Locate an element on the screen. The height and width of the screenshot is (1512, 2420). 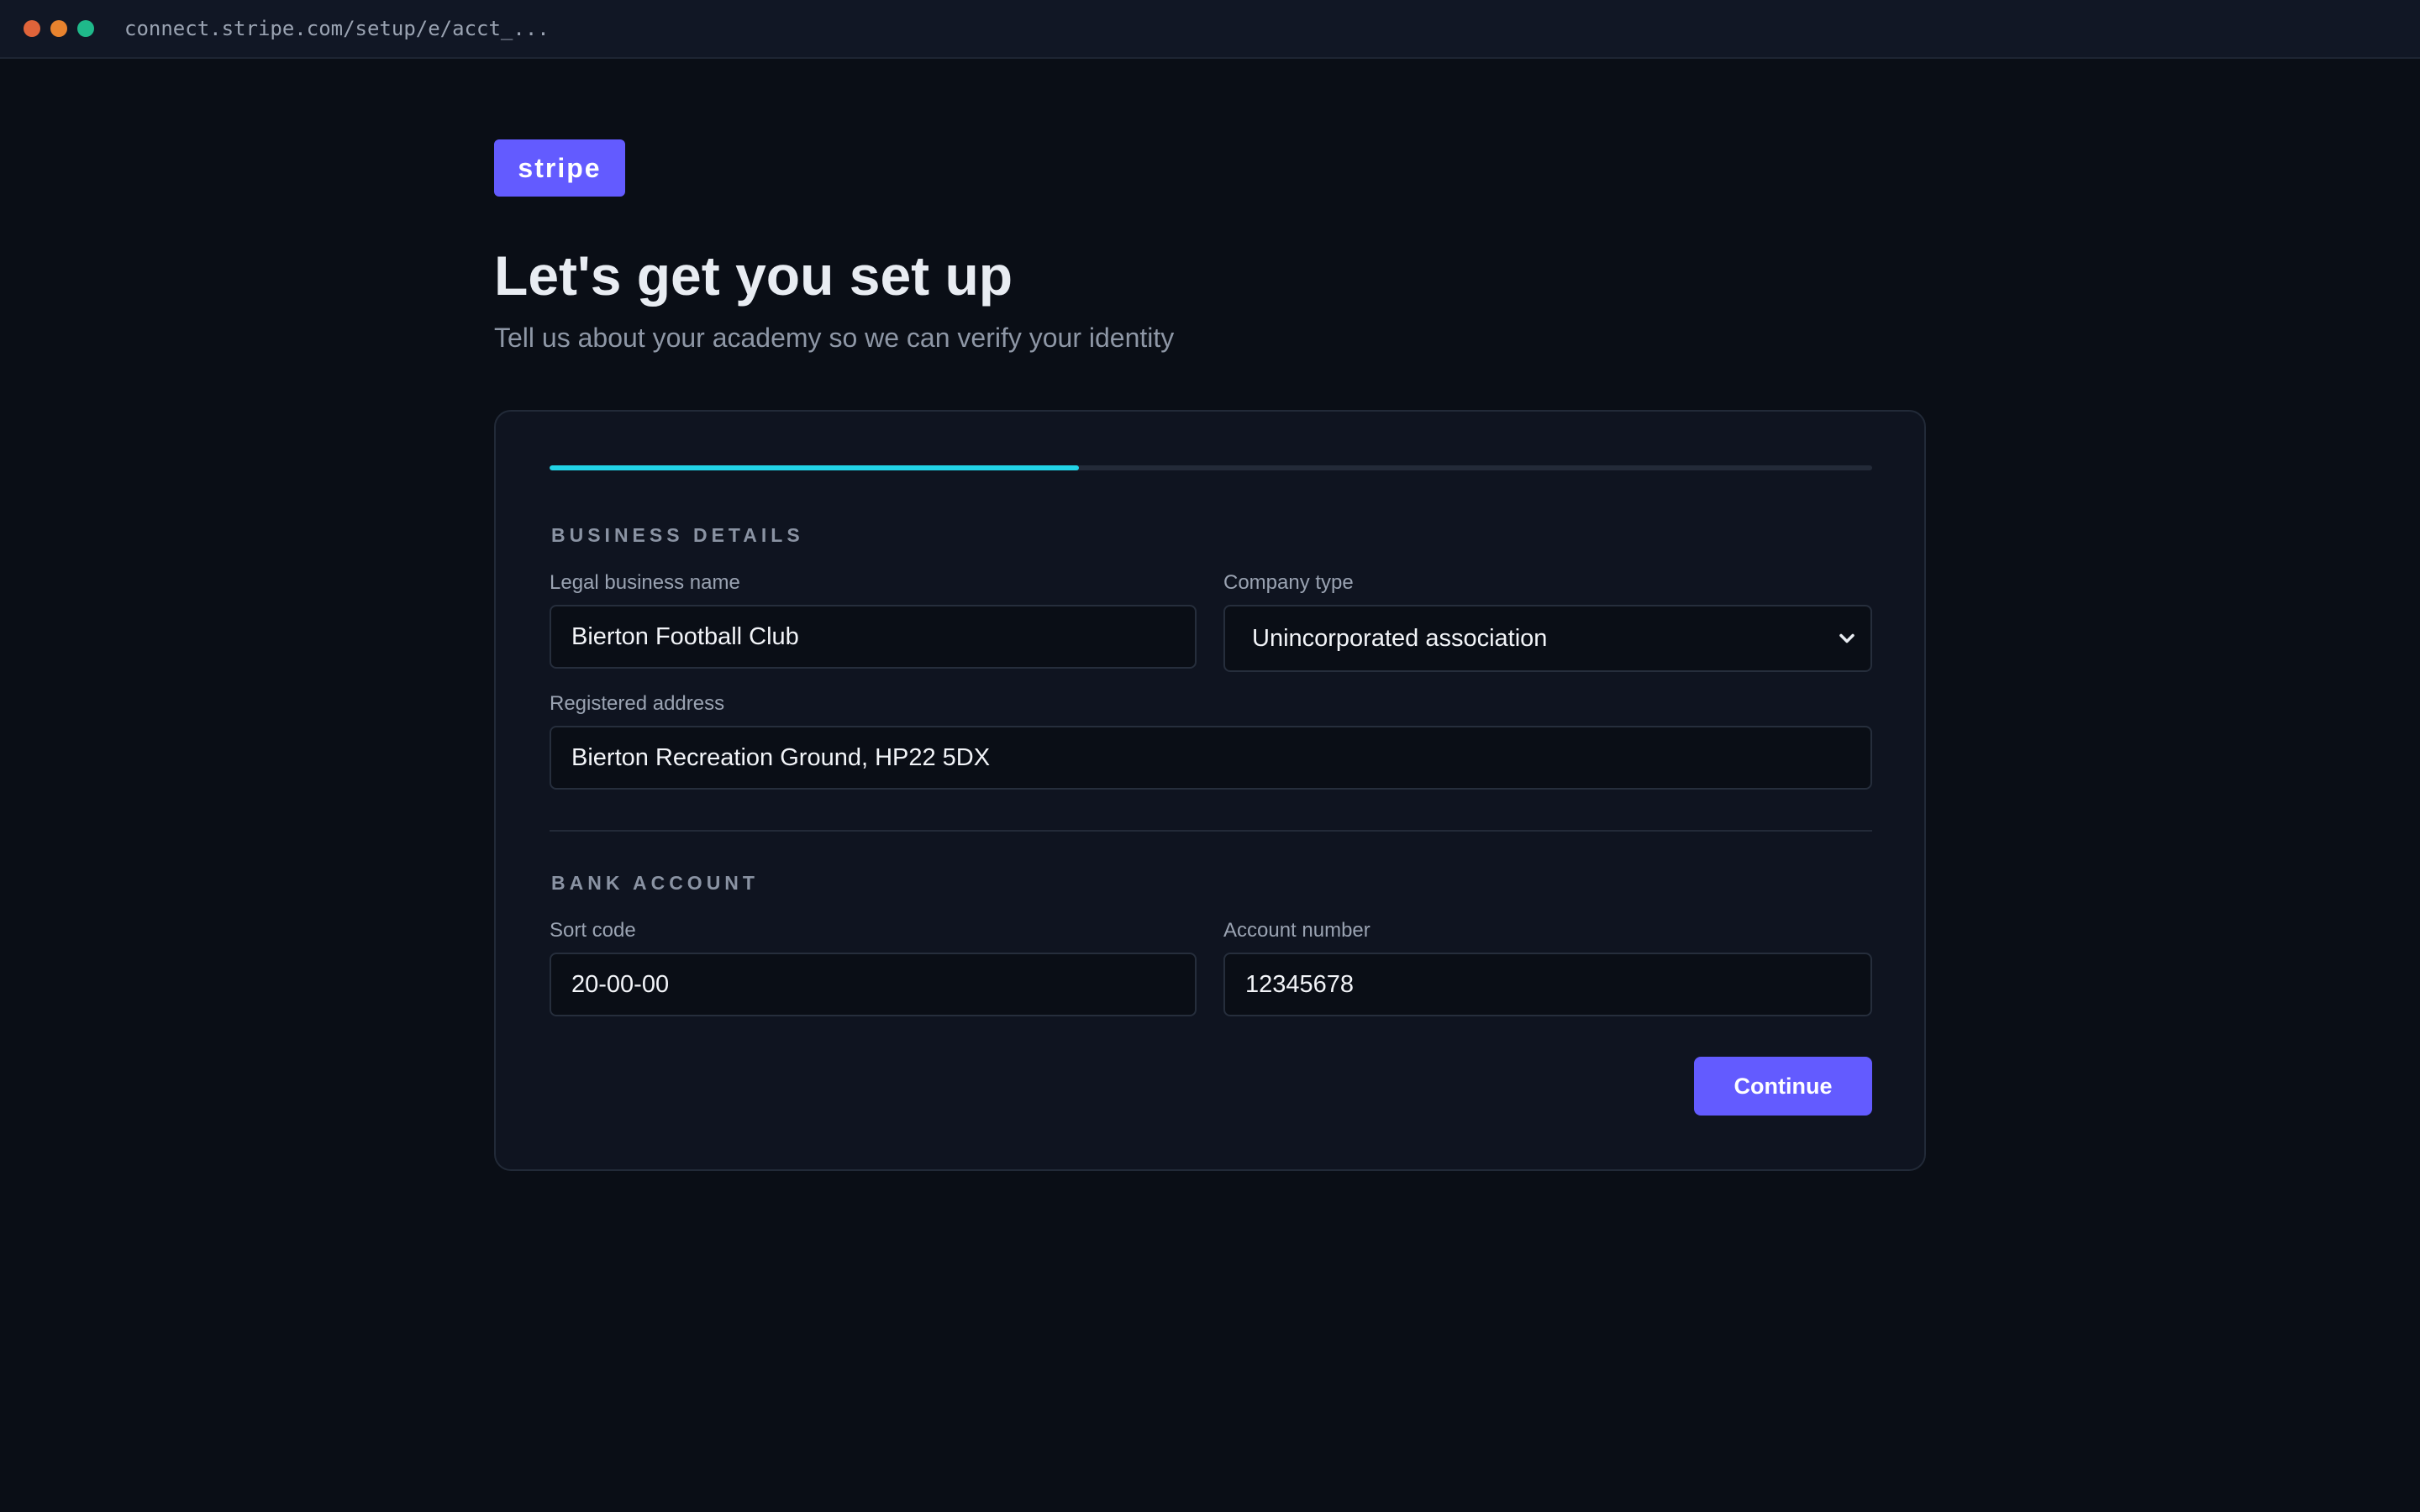
account-number-input: 12345678 is located at coordinates (1547, 984).